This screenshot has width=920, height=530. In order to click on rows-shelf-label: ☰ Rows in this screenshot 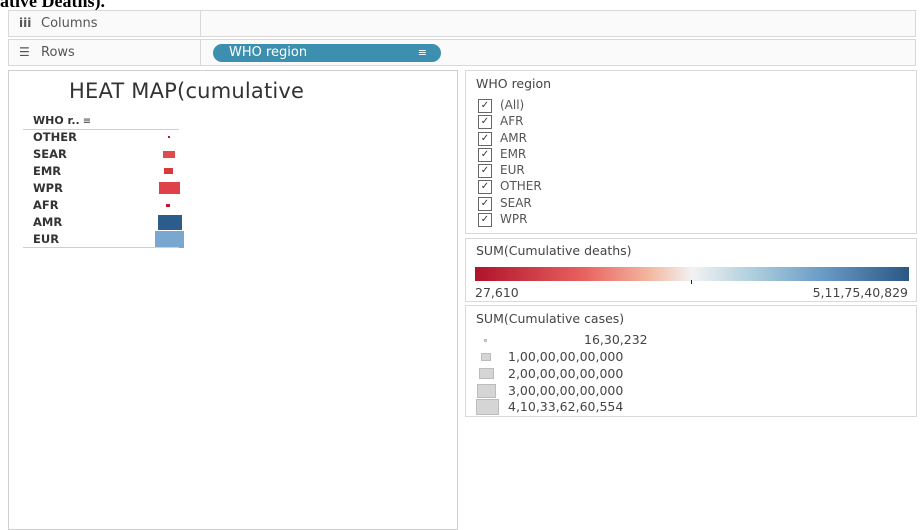, I will do `click(105, 52)`.